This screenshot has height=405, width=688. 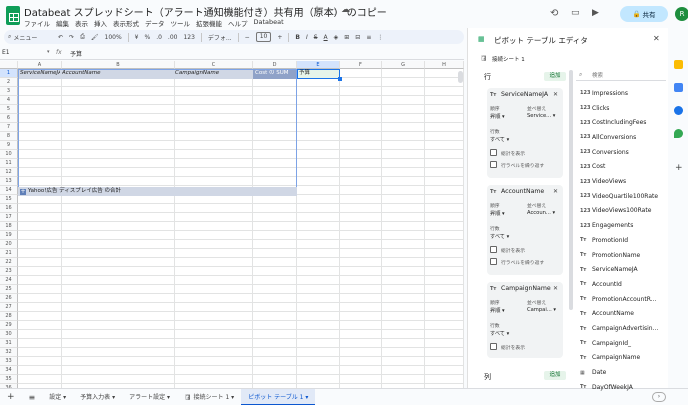 I want to click on contacts-icon, so click(x=678, y=110).